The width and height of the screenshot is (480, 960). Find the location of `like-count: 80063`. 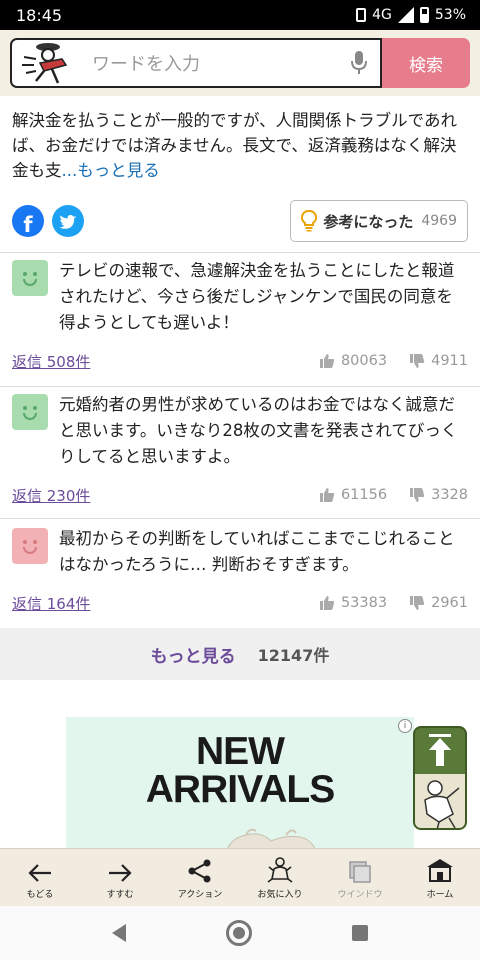

like-count: 80063 is located at coordinates (364, 361).